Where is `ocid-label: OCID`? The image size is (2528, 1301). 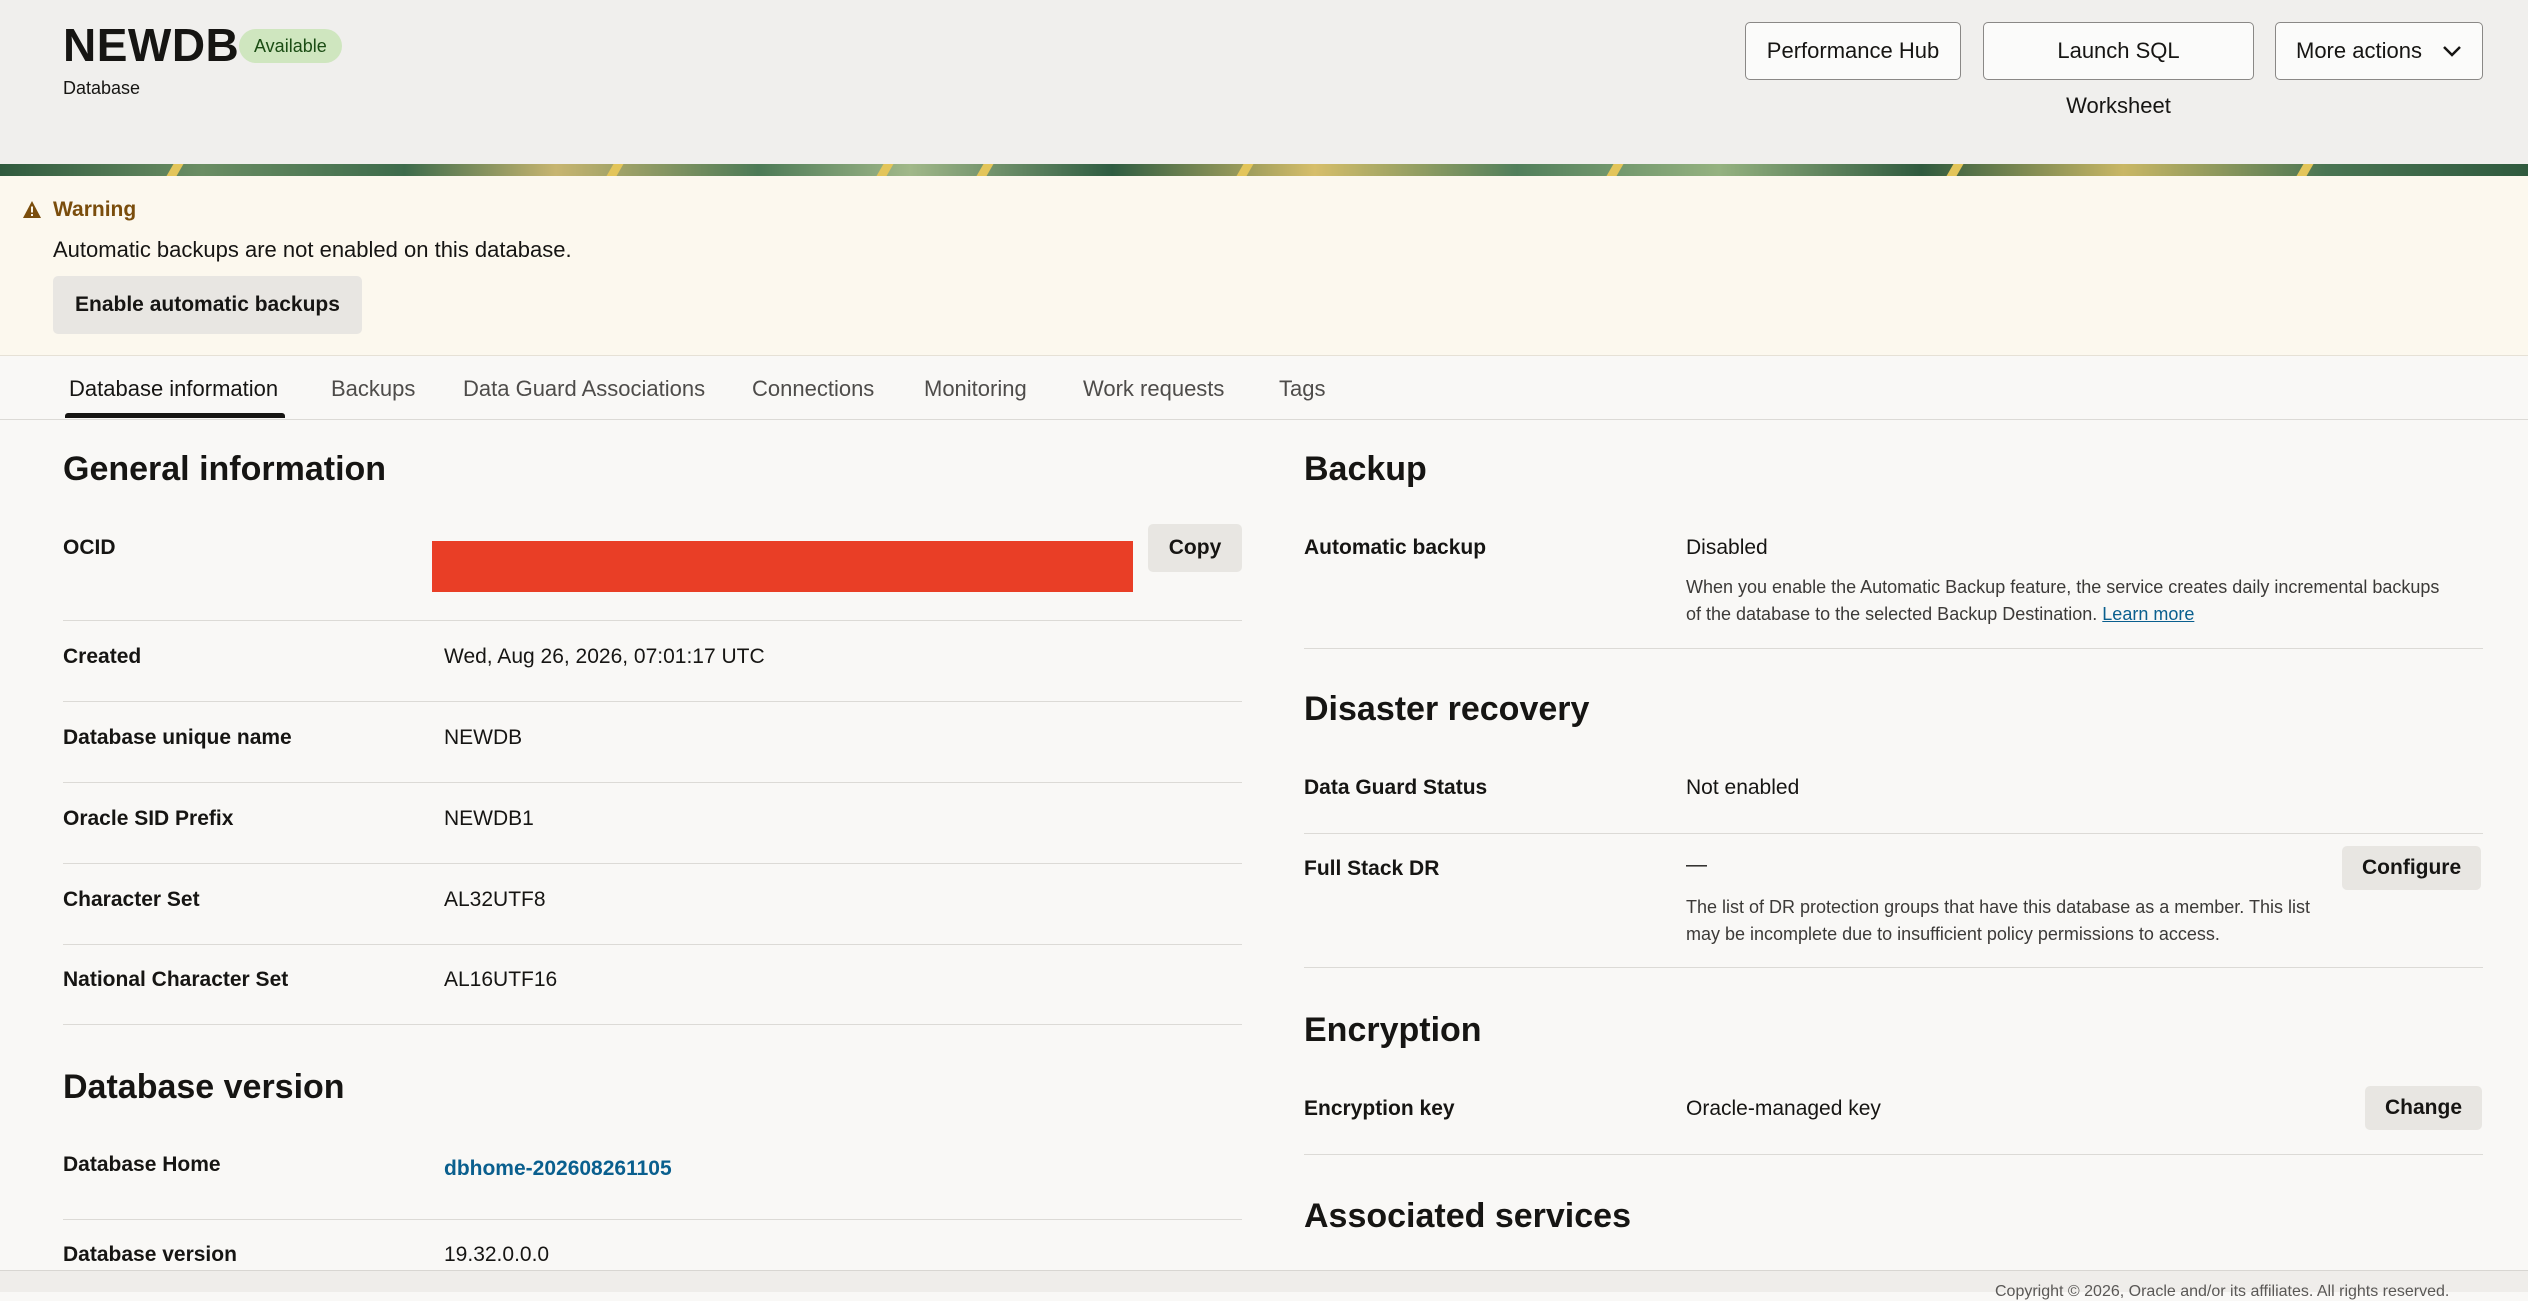 ocid-label: OCID is located at coordinates (89, 547).